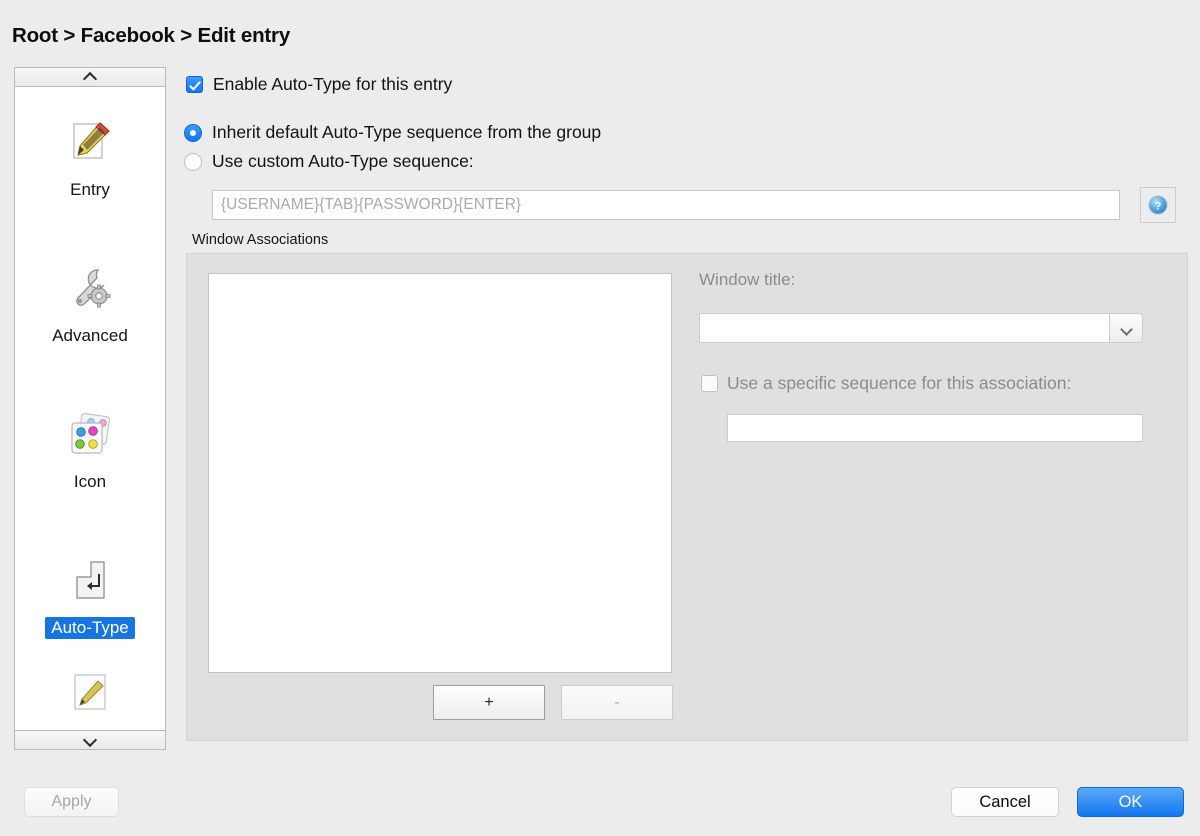 The width and height of the screenshot is (1200, 836). I want to click on enable-auto-type-row: Enable Auto-Type for this entry, so click(319, 84).